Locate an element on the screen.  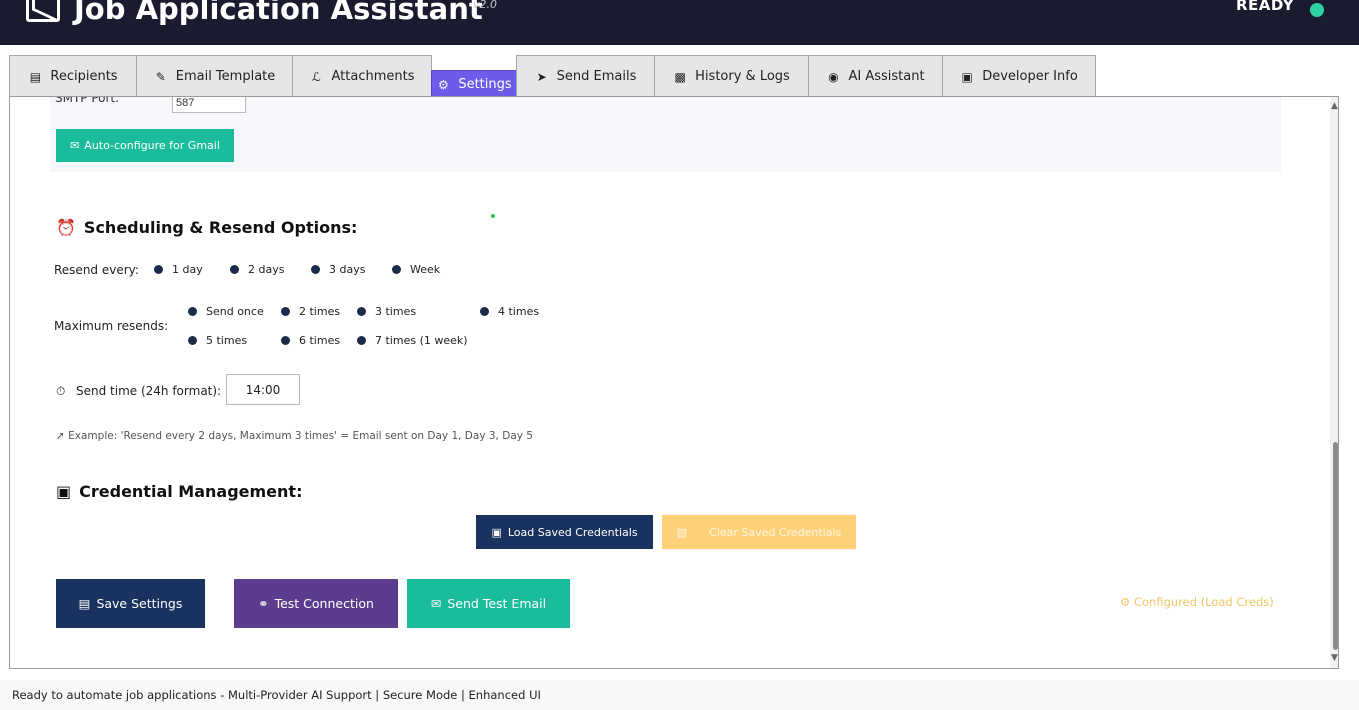
radio-label: 6 times is located at coordinates (320, 340).